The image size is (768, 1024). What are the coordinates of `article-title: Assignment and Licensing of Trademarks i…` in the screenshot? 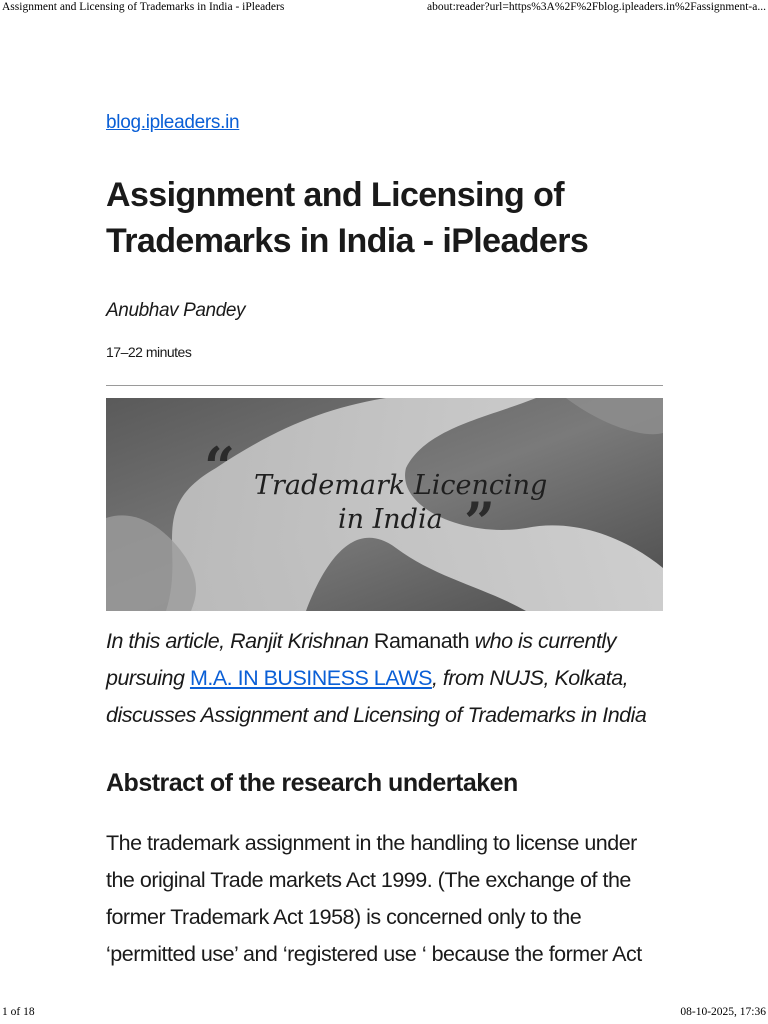 It's located at (347, 218).